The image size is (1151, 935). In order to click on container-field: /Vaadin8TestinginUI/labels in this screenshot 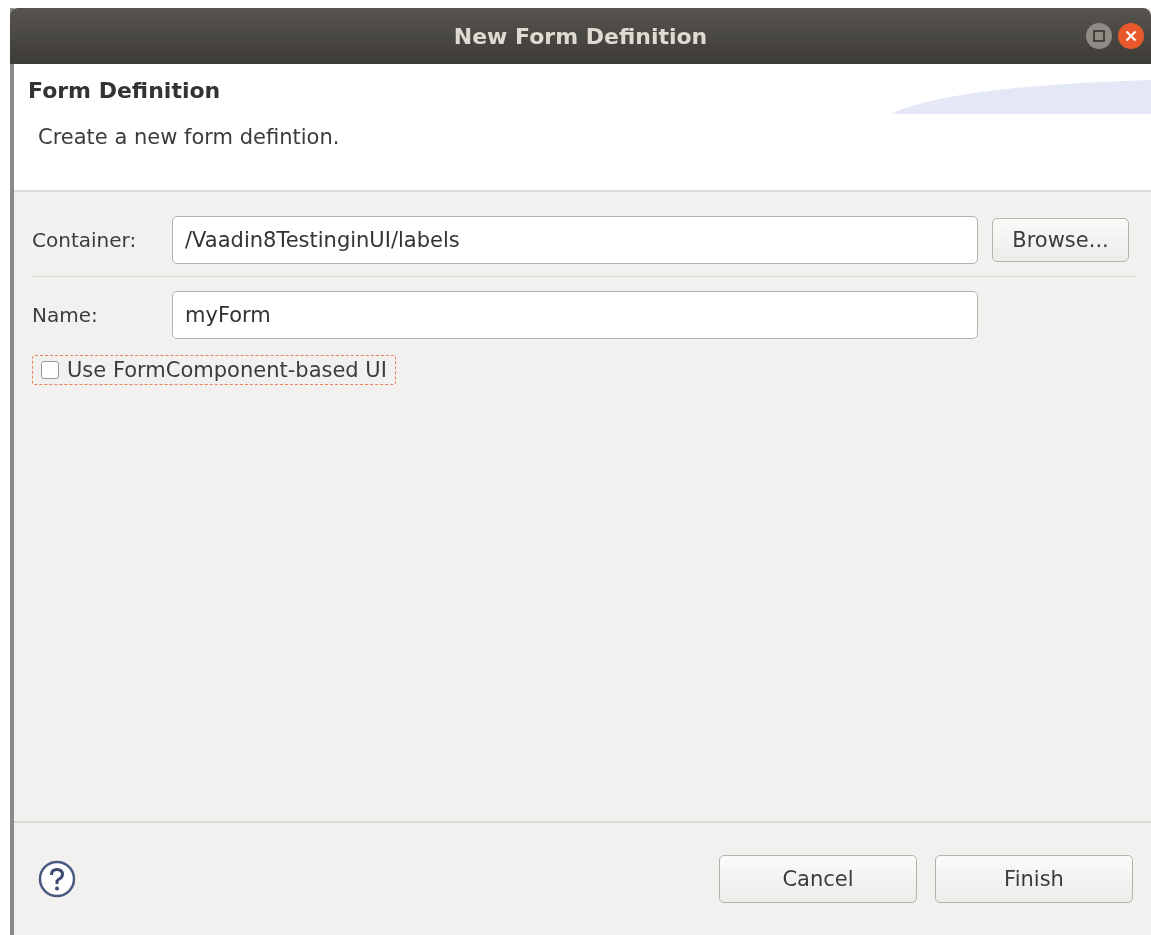, I will do `click(575, 240)`.